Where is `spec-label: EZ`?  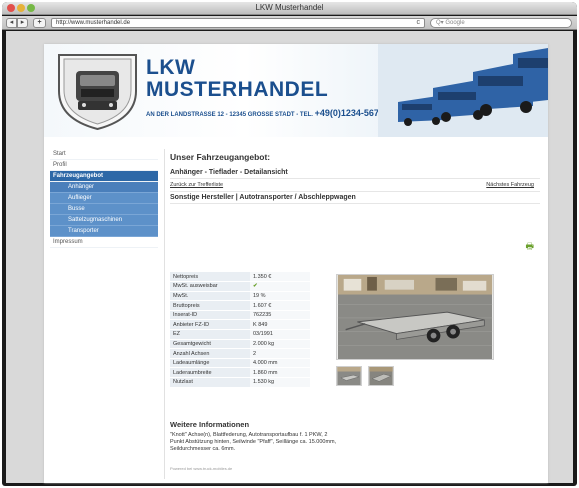 spec-label: EZ is located at coordinates (210, 334).